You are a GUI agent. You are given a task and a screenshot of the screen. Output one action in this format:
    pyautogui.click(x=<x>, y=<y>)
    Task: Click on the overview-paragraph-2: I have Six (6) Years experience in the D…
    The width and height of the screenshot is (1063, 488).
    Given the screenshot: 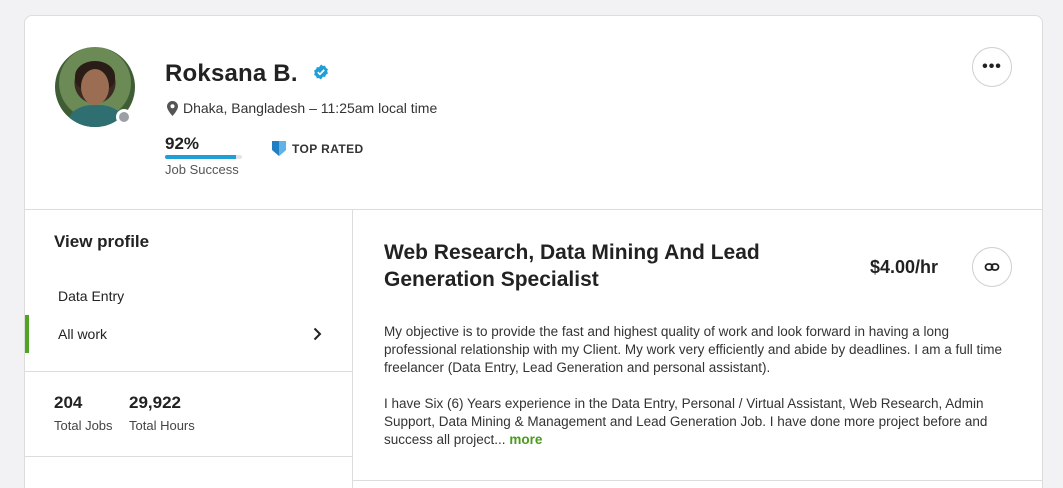 What is the action you would take?
    pyautogui.click(x=686, y=421)
    